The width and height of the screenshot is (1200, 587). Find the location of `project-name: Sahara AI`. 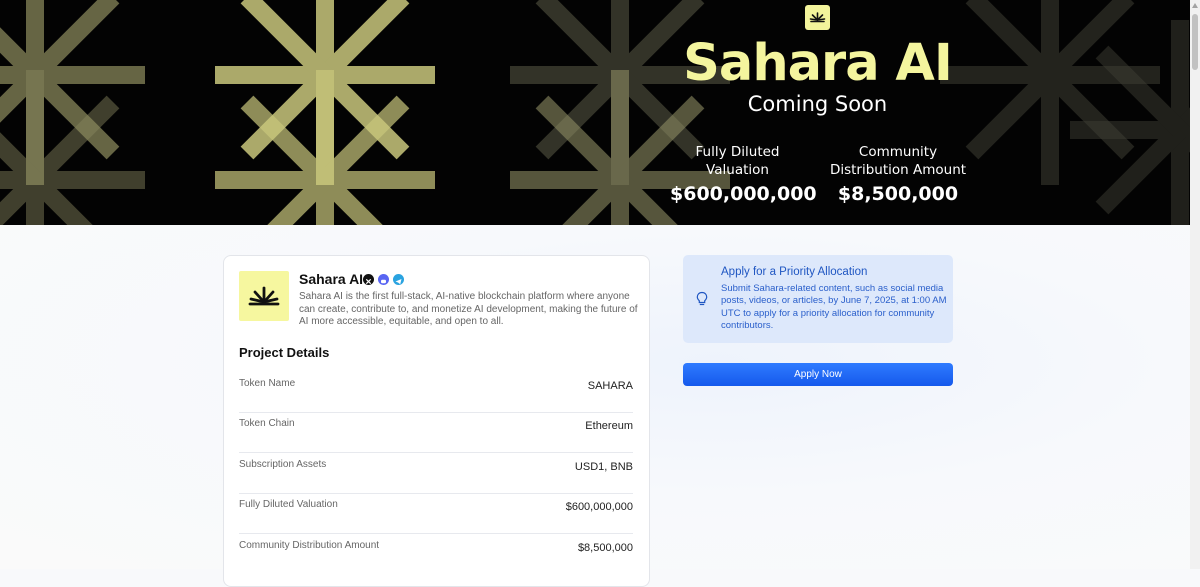

project-name: Sahara AI is located at coordinates (331, 279).